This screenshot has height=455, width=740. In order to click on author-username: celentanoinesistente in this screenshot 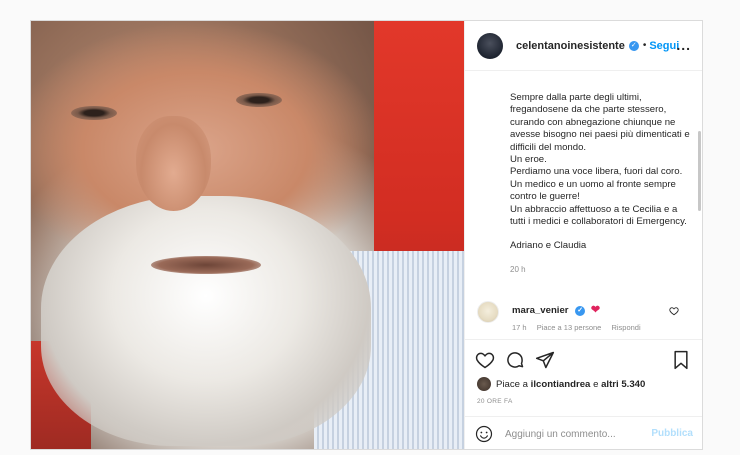, I will do `click(570, 46)`.